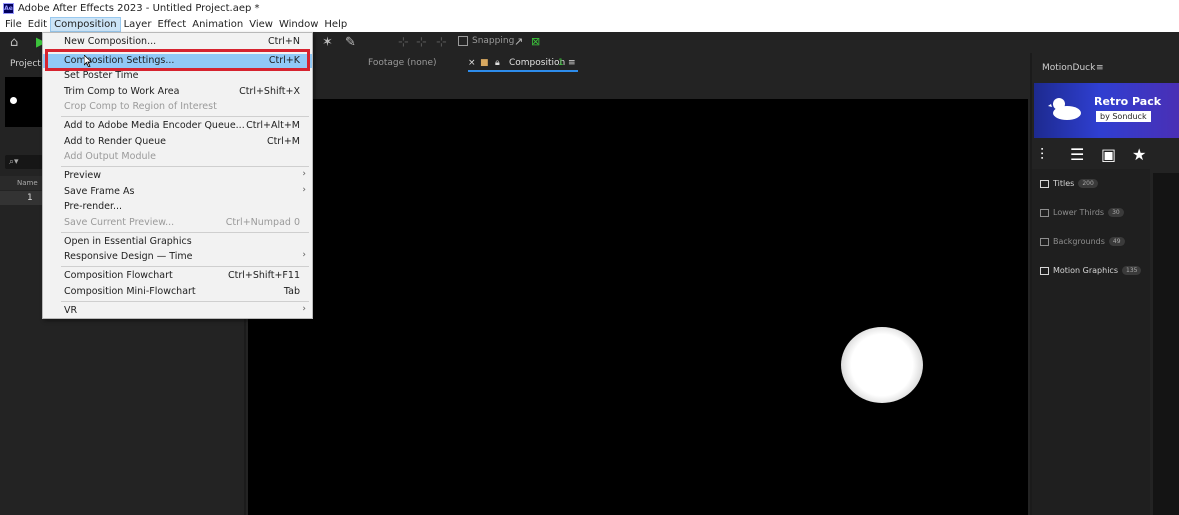 The width and height of the screenshot is (1179, 515). What do you see at coordinates (350, 42) in the screenshot?
I see `pin-tool-icon: ✎` at bounding box center [350, 42].